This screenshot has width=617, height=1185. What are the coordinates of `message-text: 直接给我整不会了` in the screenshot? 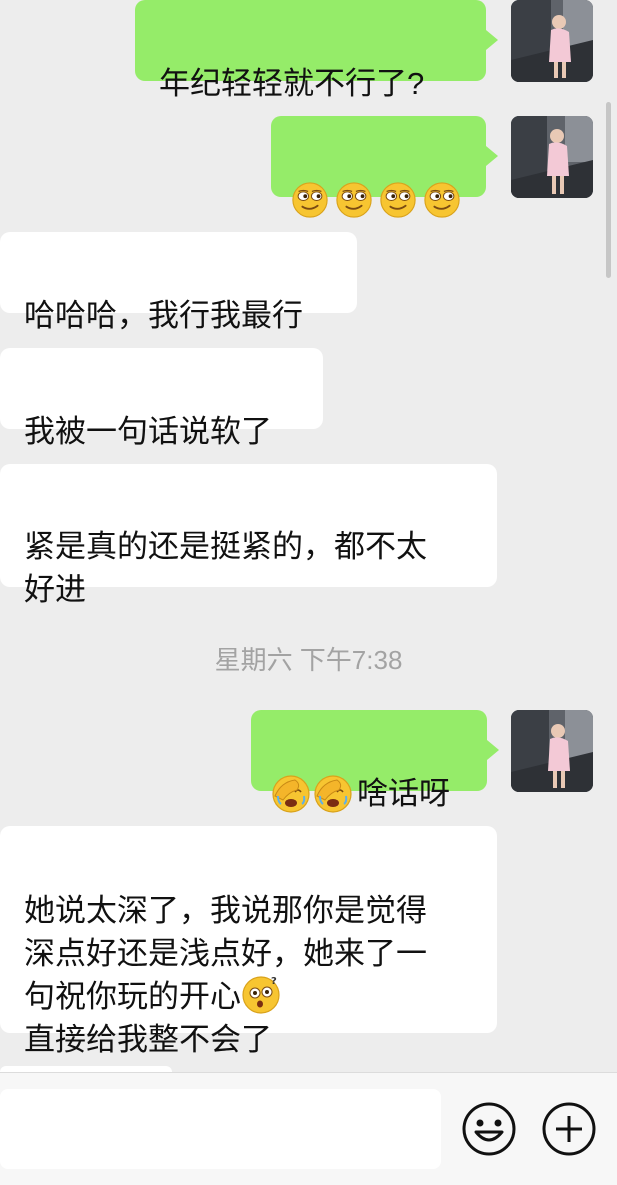 It's located at (148, 1039).